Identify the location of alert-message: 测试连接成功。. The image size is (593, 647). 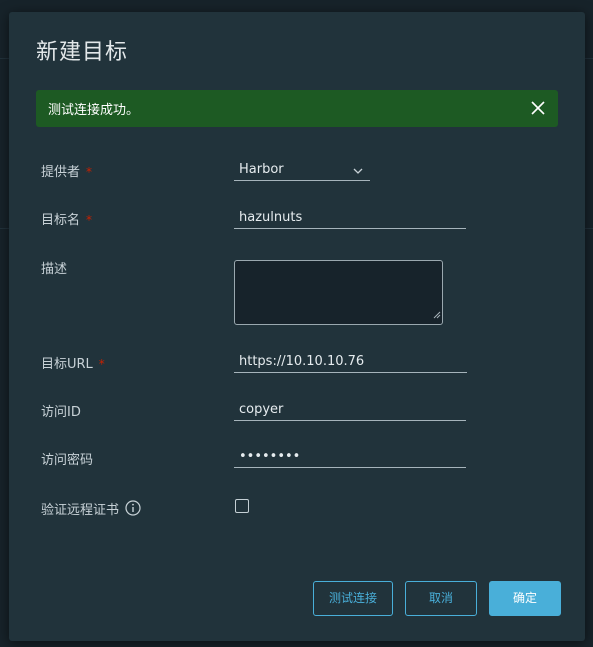
(94, 110).